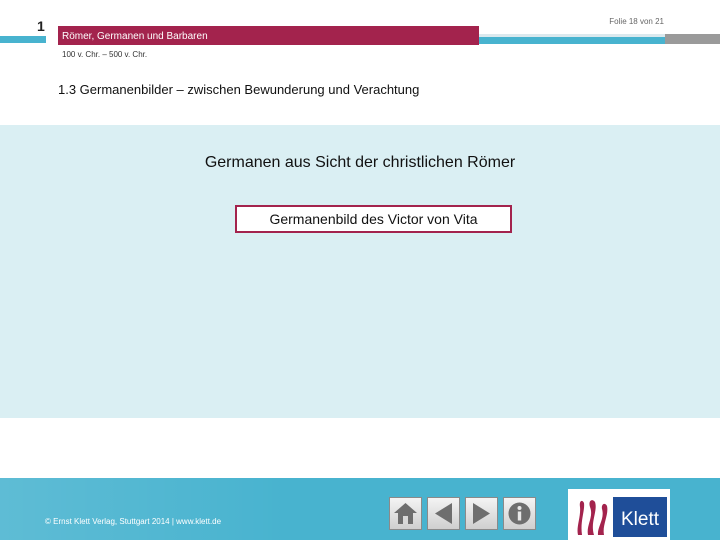 Image resolution: width=720 pixels, height=545 pixels. What do you see at coordinates (572, 39) in the screenshot?
I see `header-blue-line` at bounding box center [572, 39].